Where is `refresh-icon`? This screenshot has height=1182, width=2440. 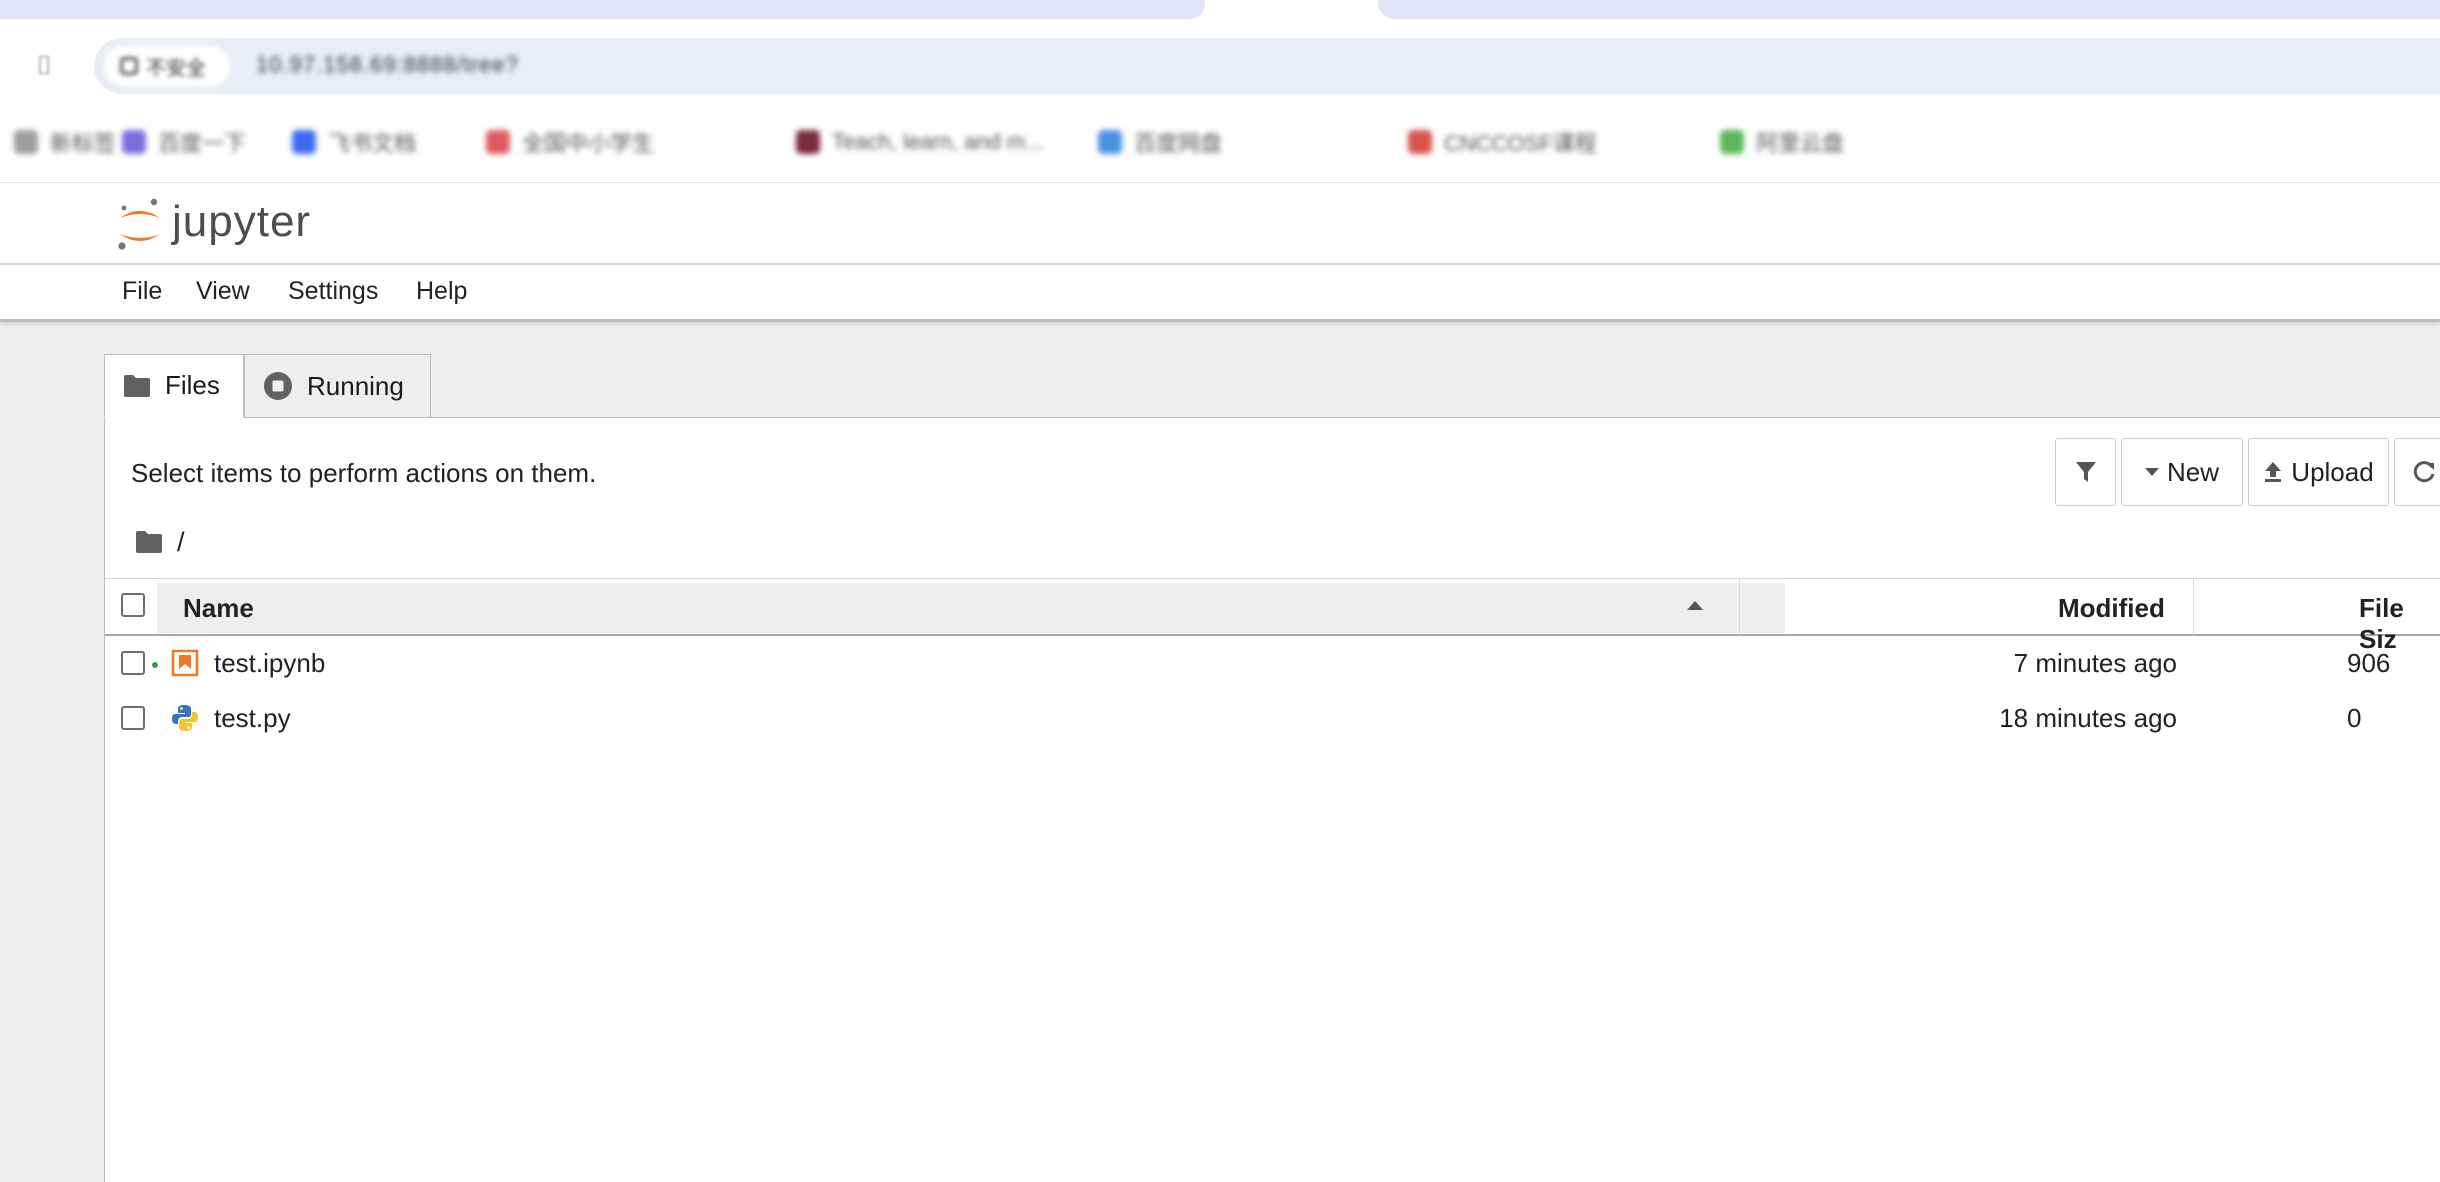
refresh-icon is located at coordinates (2424, 472).